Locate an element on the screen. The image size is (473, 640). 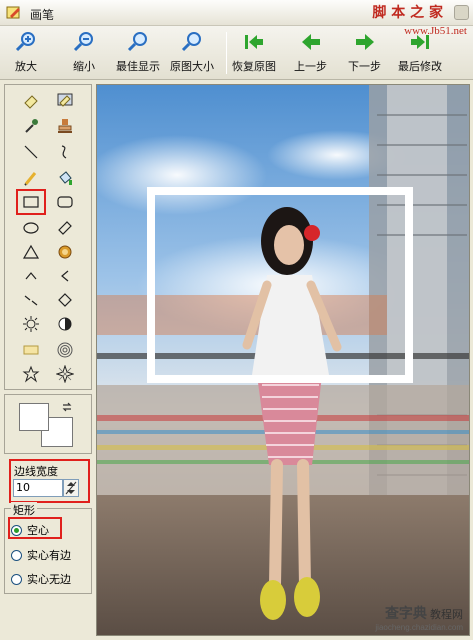
eraser-icon is located at coordinates (31, 102).